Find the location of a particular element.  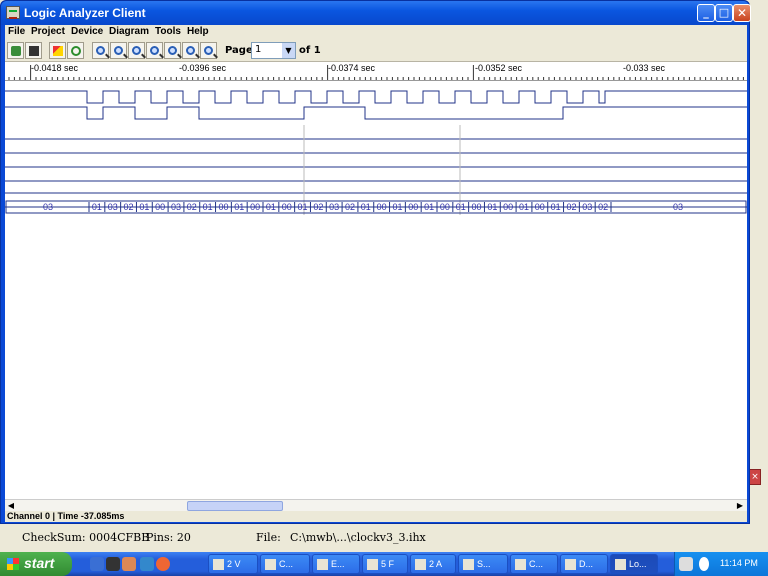

title-bar: Logic Analyzer Client _ □ ✕ is located at coordinates (376, 13).